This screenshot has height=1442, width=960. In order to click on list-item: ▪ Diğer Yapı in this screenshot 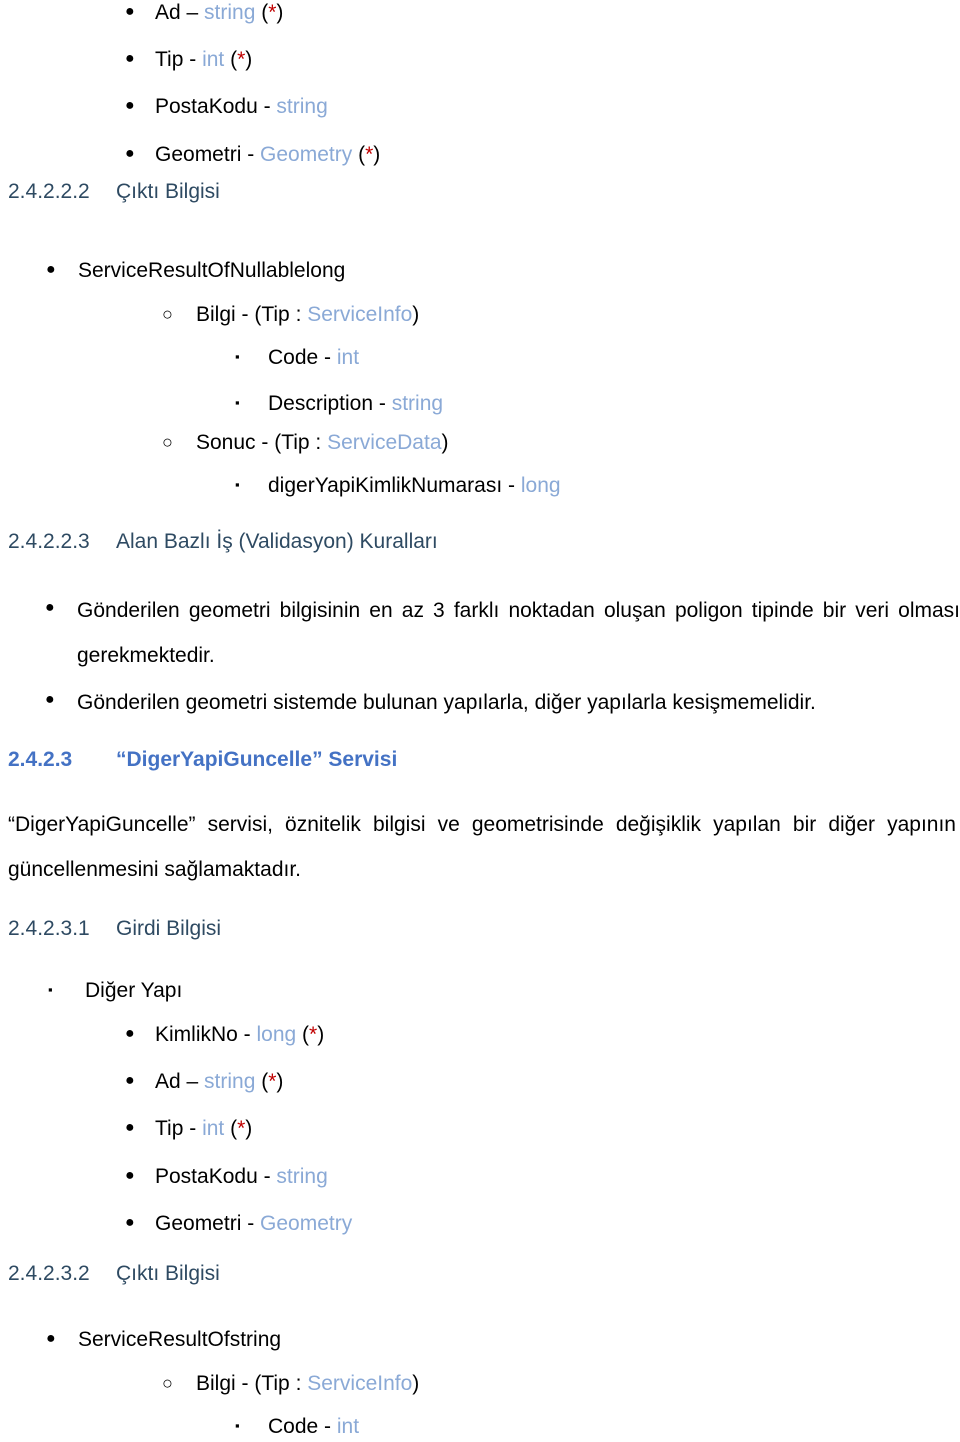, I will do `click(115, 990)`.